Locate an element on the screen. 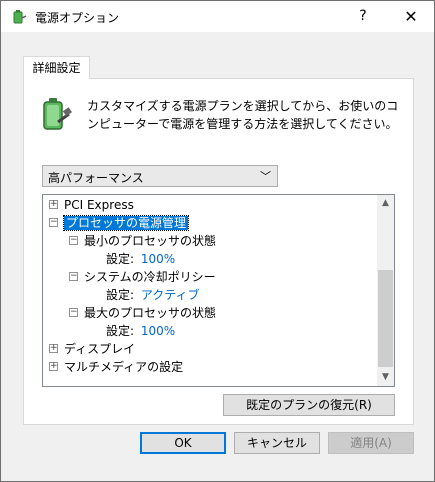 The image size is (435, 482). vertical-scrollbar: ▲ ▼ is located at coordinates (385, 290).